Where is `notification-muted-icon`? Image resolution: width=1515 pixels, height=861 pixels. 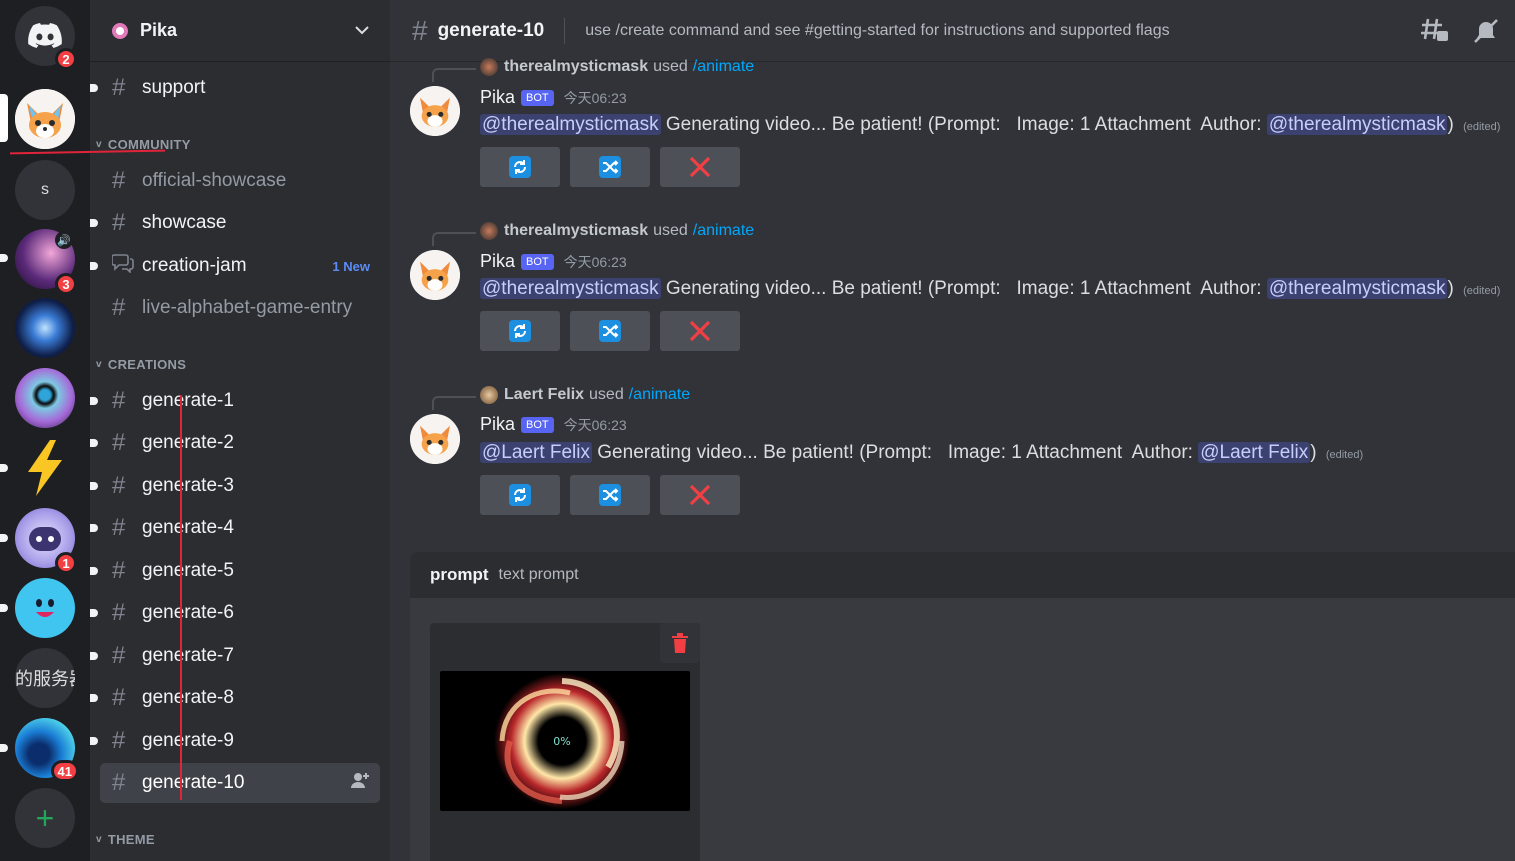 notification-muted-icon is located at coordinates (1486, 33).